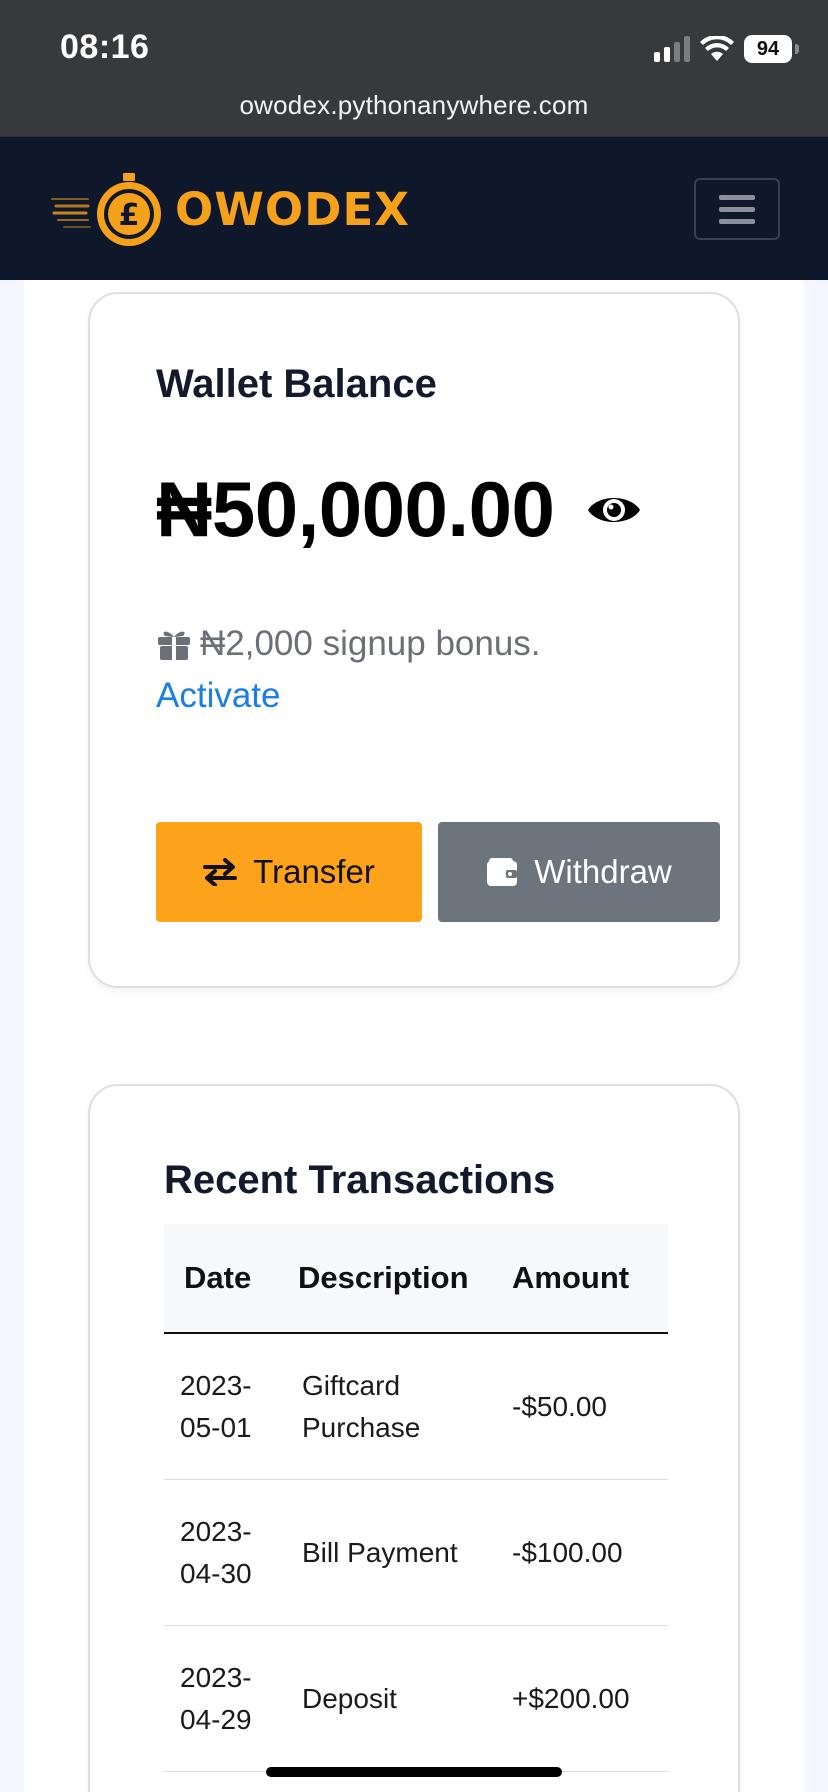 This screenshot has width=828, height=1792. I want to click on wallet-icon, so click(502, 872).